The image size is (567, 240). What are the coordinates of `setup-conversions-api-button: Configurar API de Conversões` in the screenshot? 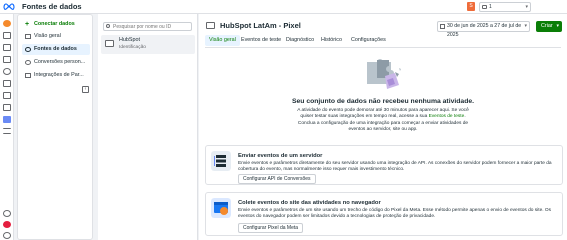 It's located at (277, 179).